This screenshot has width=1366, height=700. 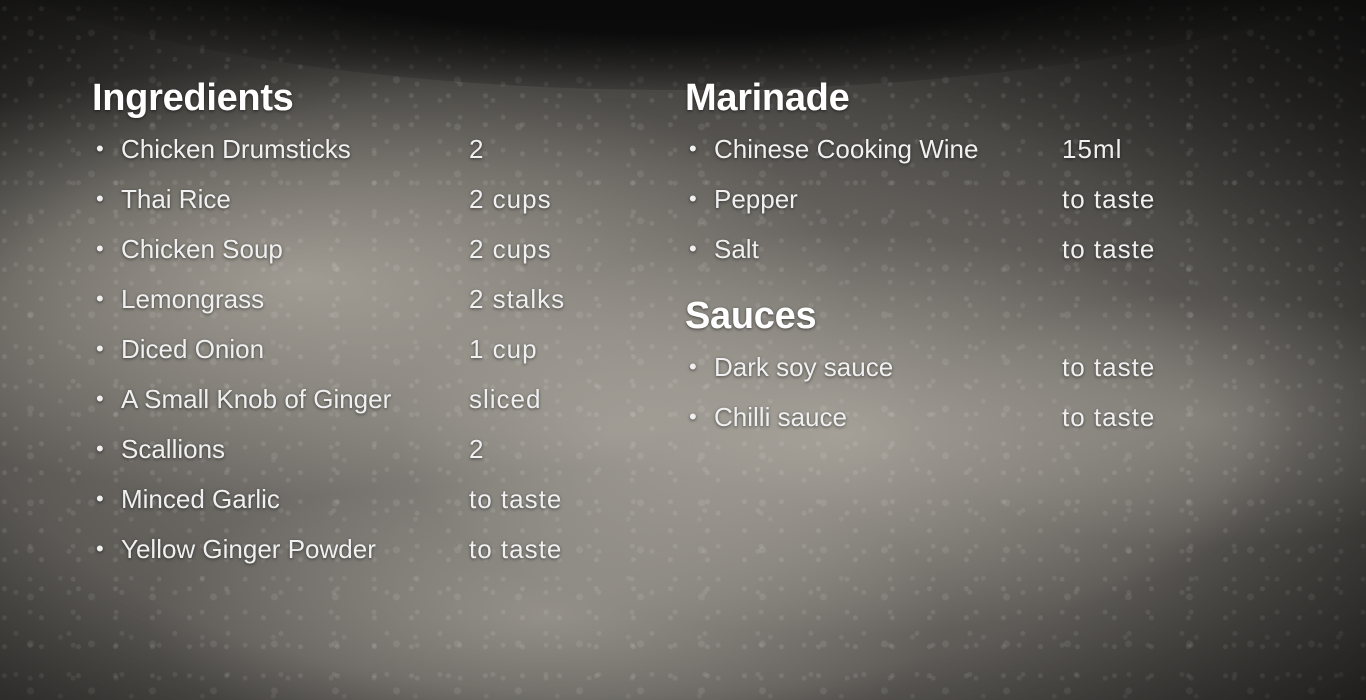 What do you see at coordinates (505, 399) in the screenshot?
I see `item-quantity: sliced` at bounding box center [505, 399].